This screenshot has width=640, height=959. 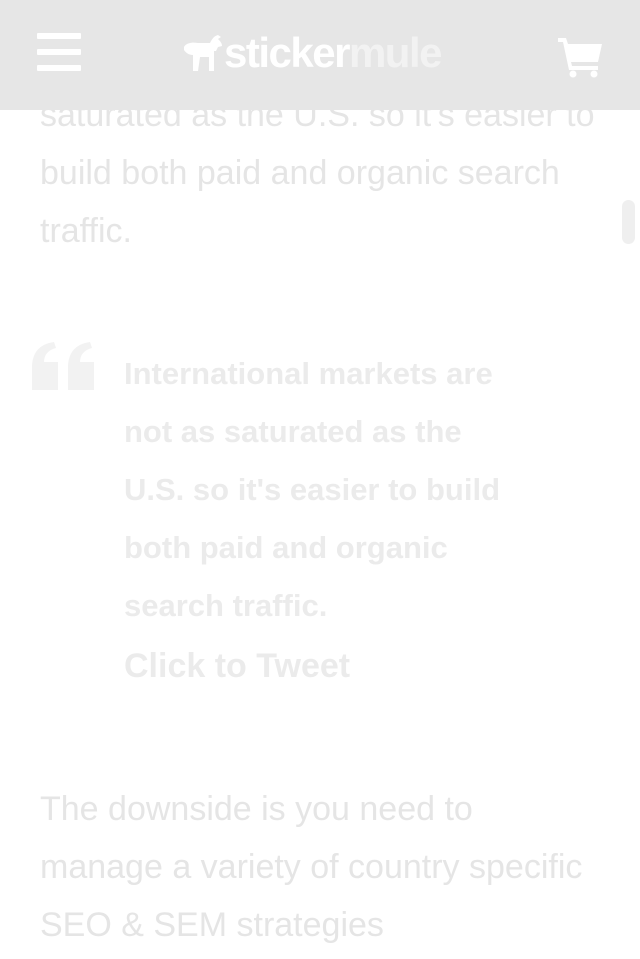 I want to click on click-to-tweet-link: Click to Tweet, so click(x=237, y=666).